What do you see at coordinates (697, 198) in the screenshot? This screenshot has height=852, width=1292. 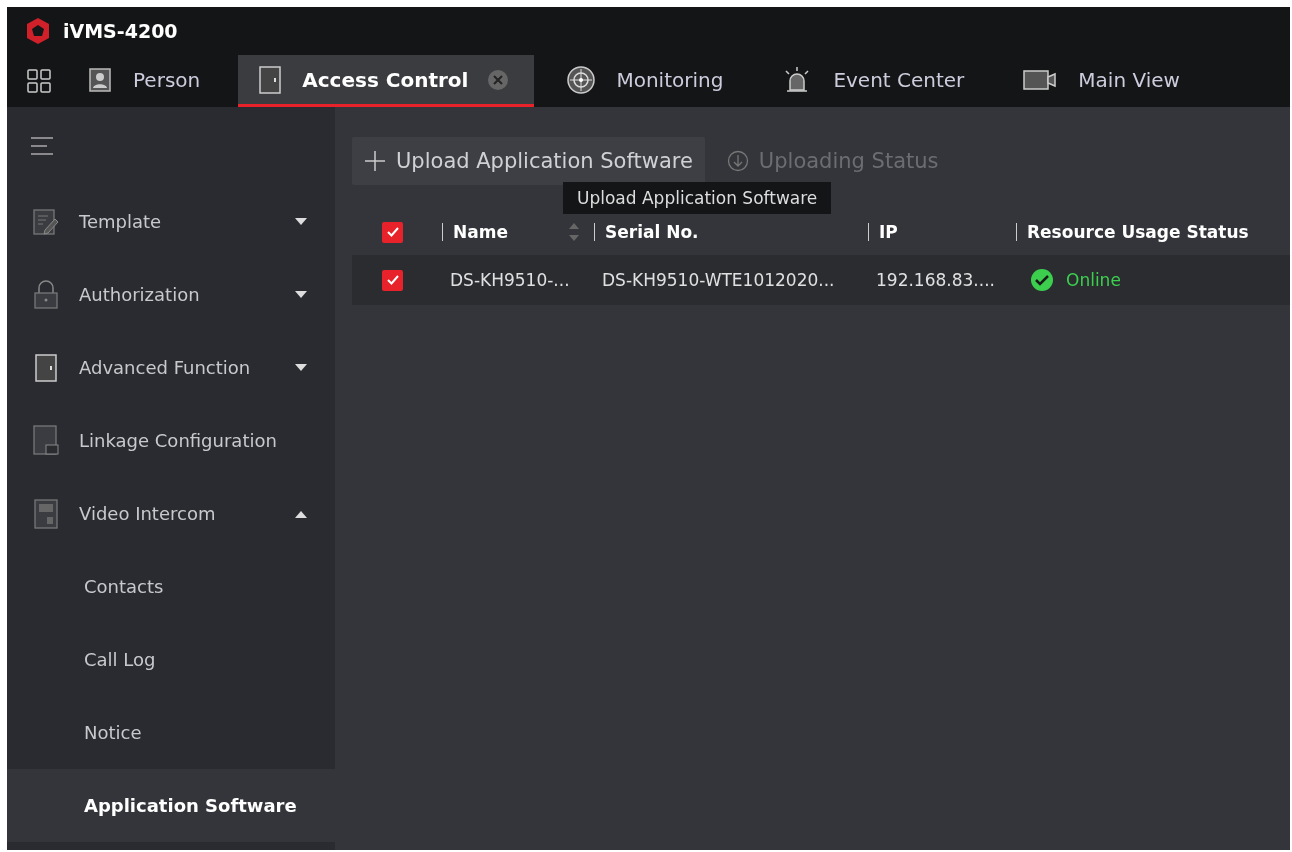 I see `tooltip: Upload Application Software` at bounding box center [697, 198].